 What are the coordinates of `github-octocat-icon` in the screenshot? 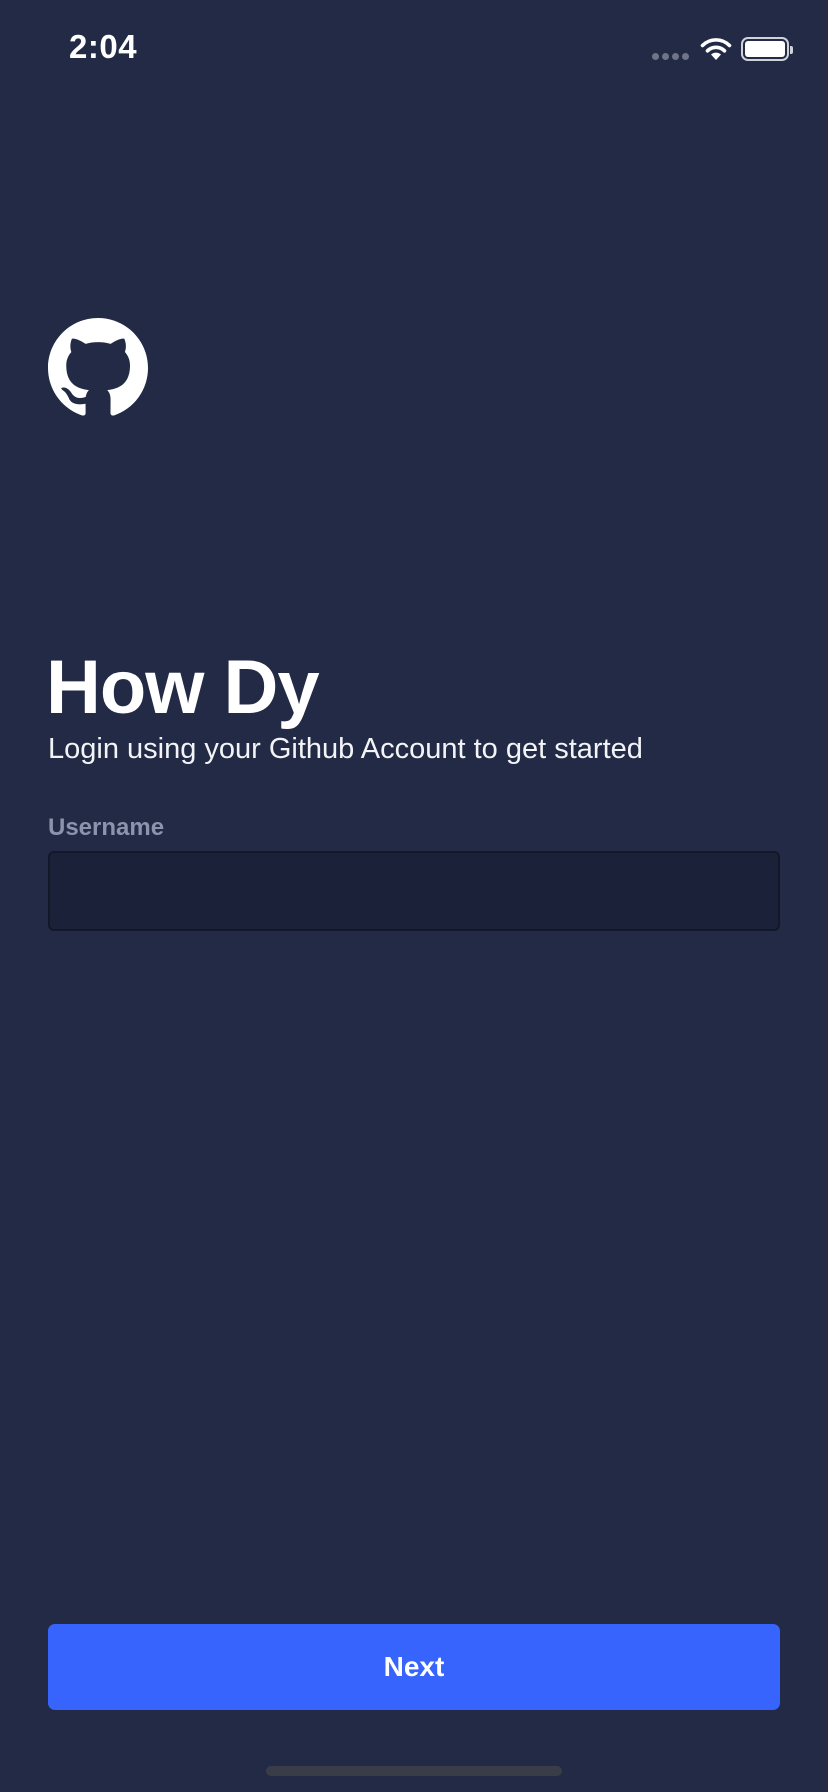 It's located at (98, 367).